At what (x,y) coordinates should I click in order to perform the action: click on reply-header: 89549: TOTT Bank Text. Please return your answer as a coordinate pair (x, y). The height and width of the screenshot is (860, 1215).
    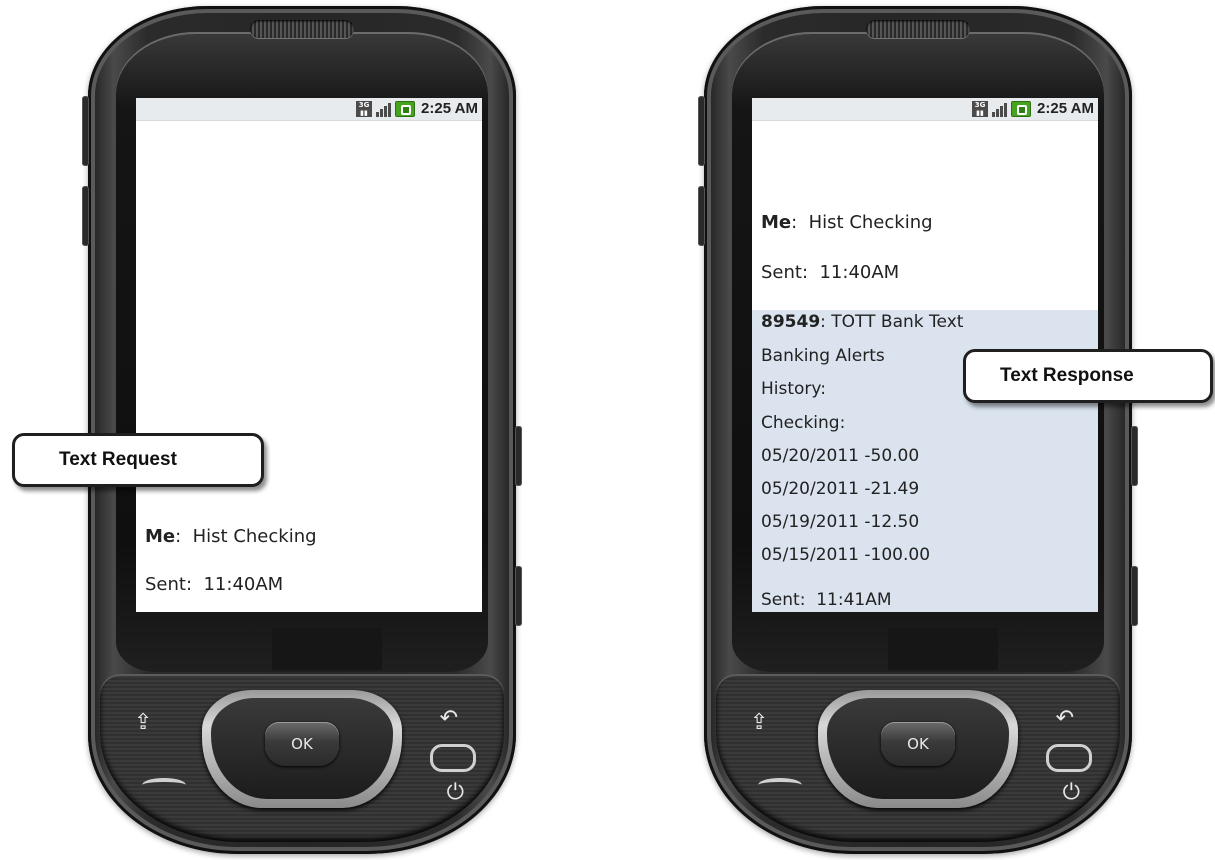
    Looking at the image, I should click on (862, 322).